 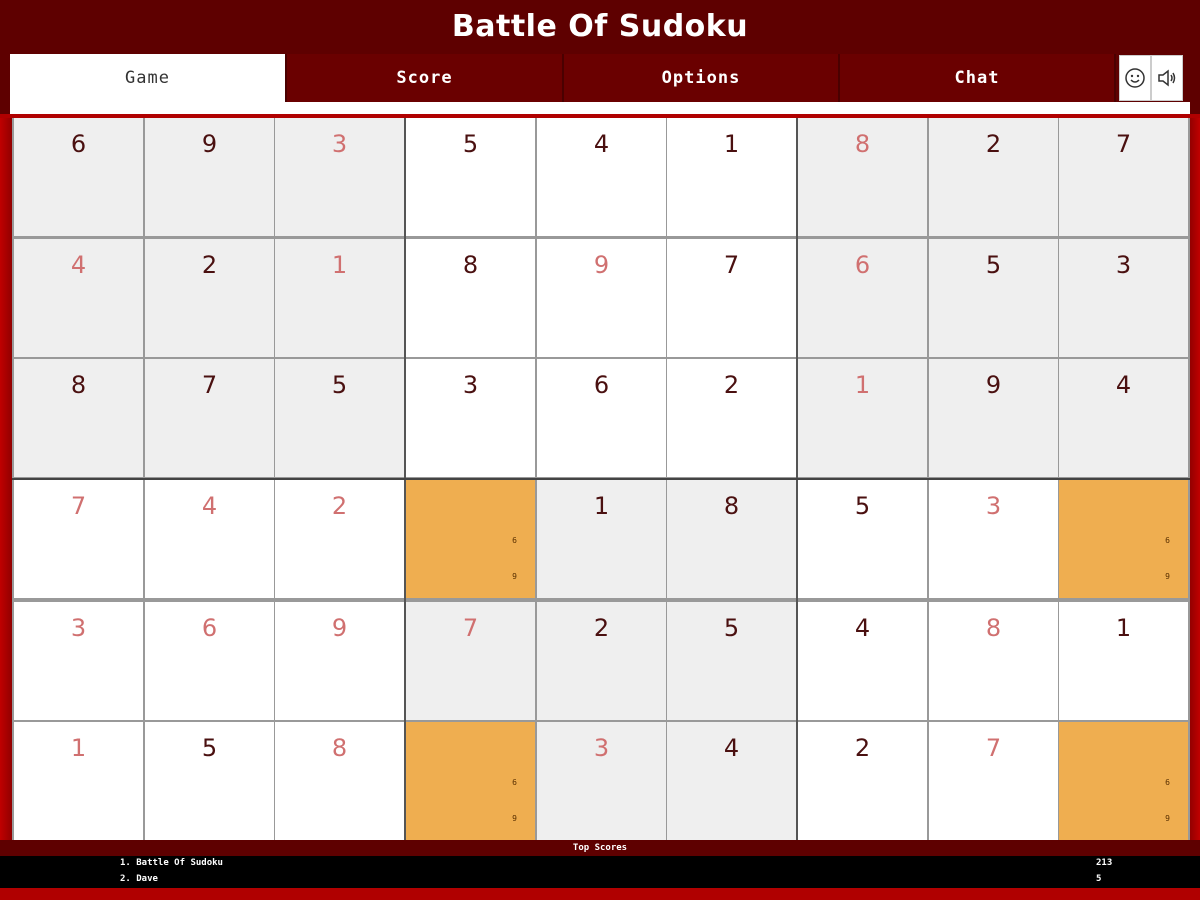 I want to click on tab-game: Game, so click(x=148, y=78).